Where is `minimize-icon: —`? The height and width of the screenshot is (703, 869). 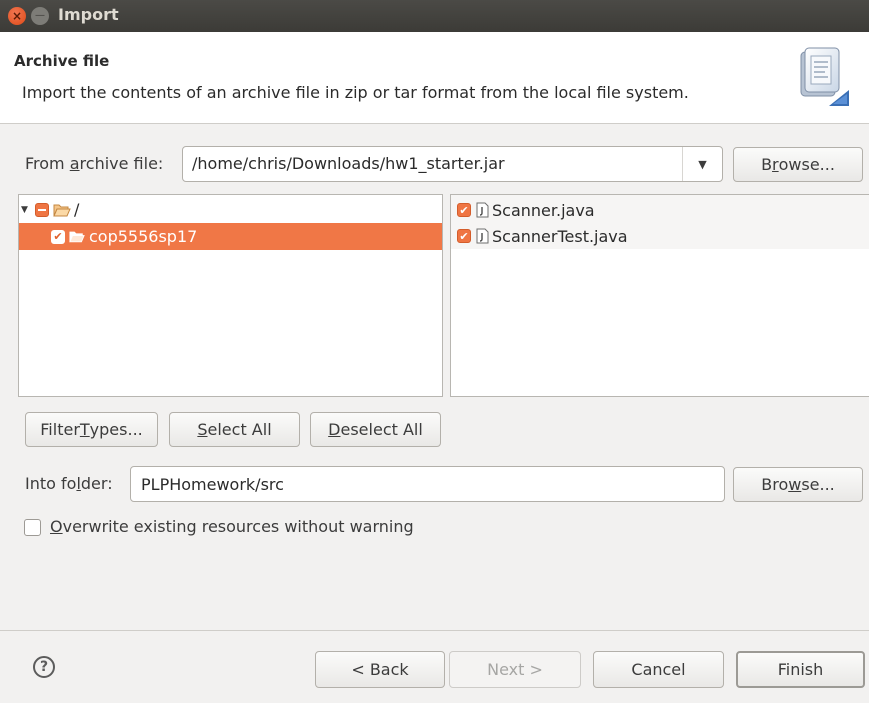 minimize-icon: — is located at coordinates (40, 15).